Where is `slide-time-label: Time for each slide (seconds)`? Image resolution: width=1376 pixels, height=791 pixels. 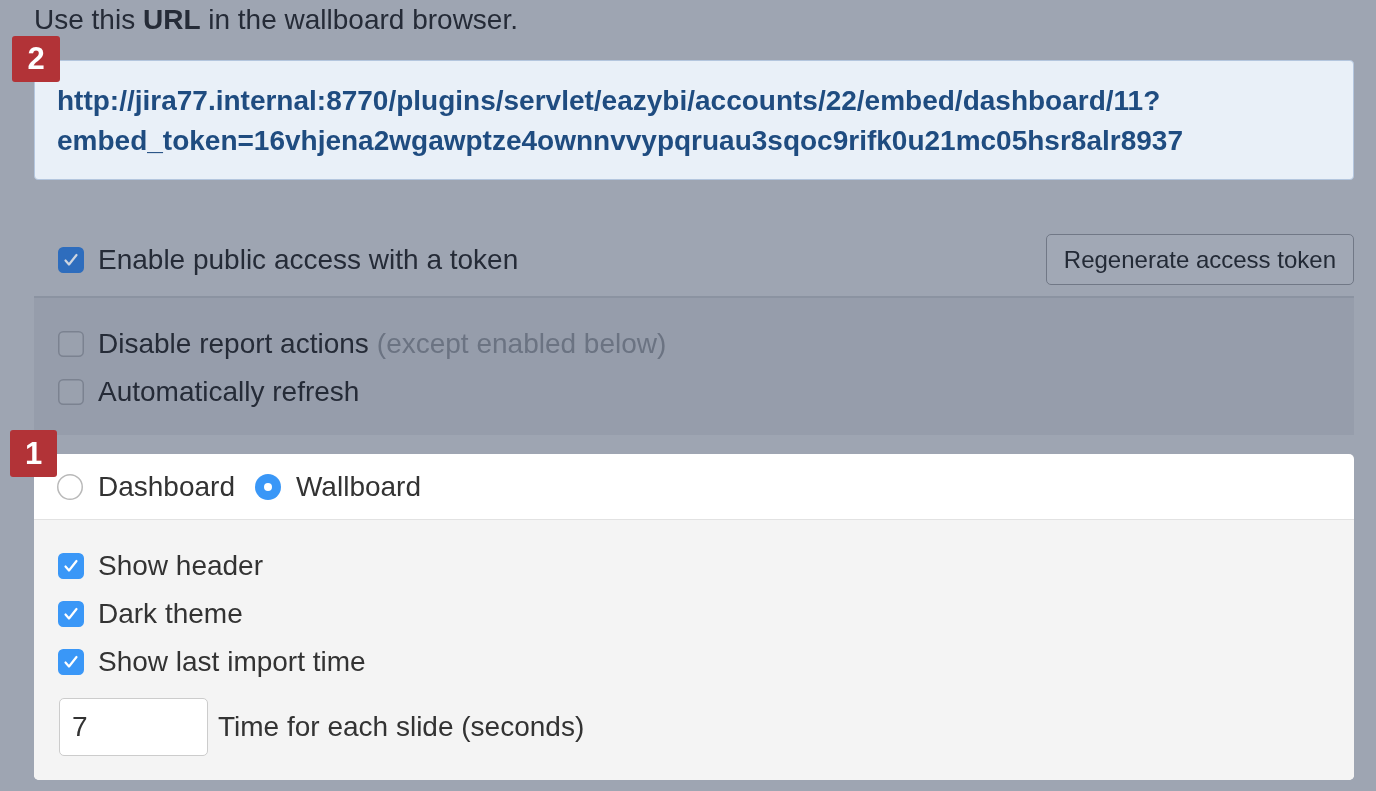
slide-time-label: Time for each slide (seconds) is located at coordinates (401, 727).